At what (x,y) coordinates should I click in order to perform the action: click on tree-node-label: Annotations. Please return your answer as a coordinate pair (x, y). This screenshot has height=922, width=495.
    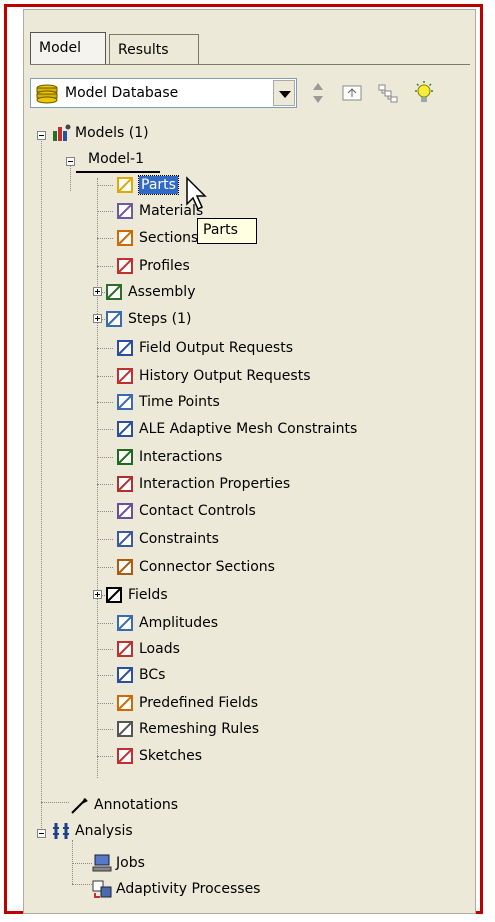
    Looking at the image, I should click on (136, 805).